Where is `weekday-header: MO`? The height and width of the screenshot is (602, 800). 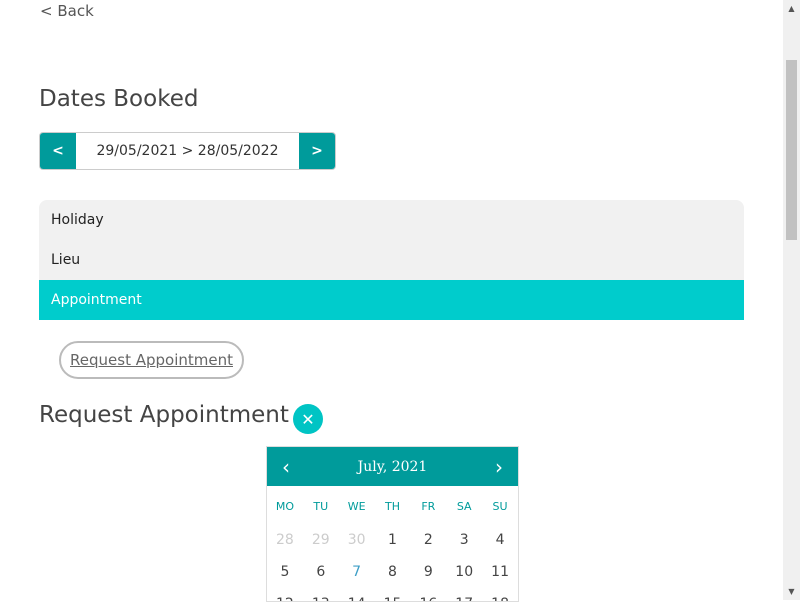 weekday-header: MO is located at coordinates (284, 506).